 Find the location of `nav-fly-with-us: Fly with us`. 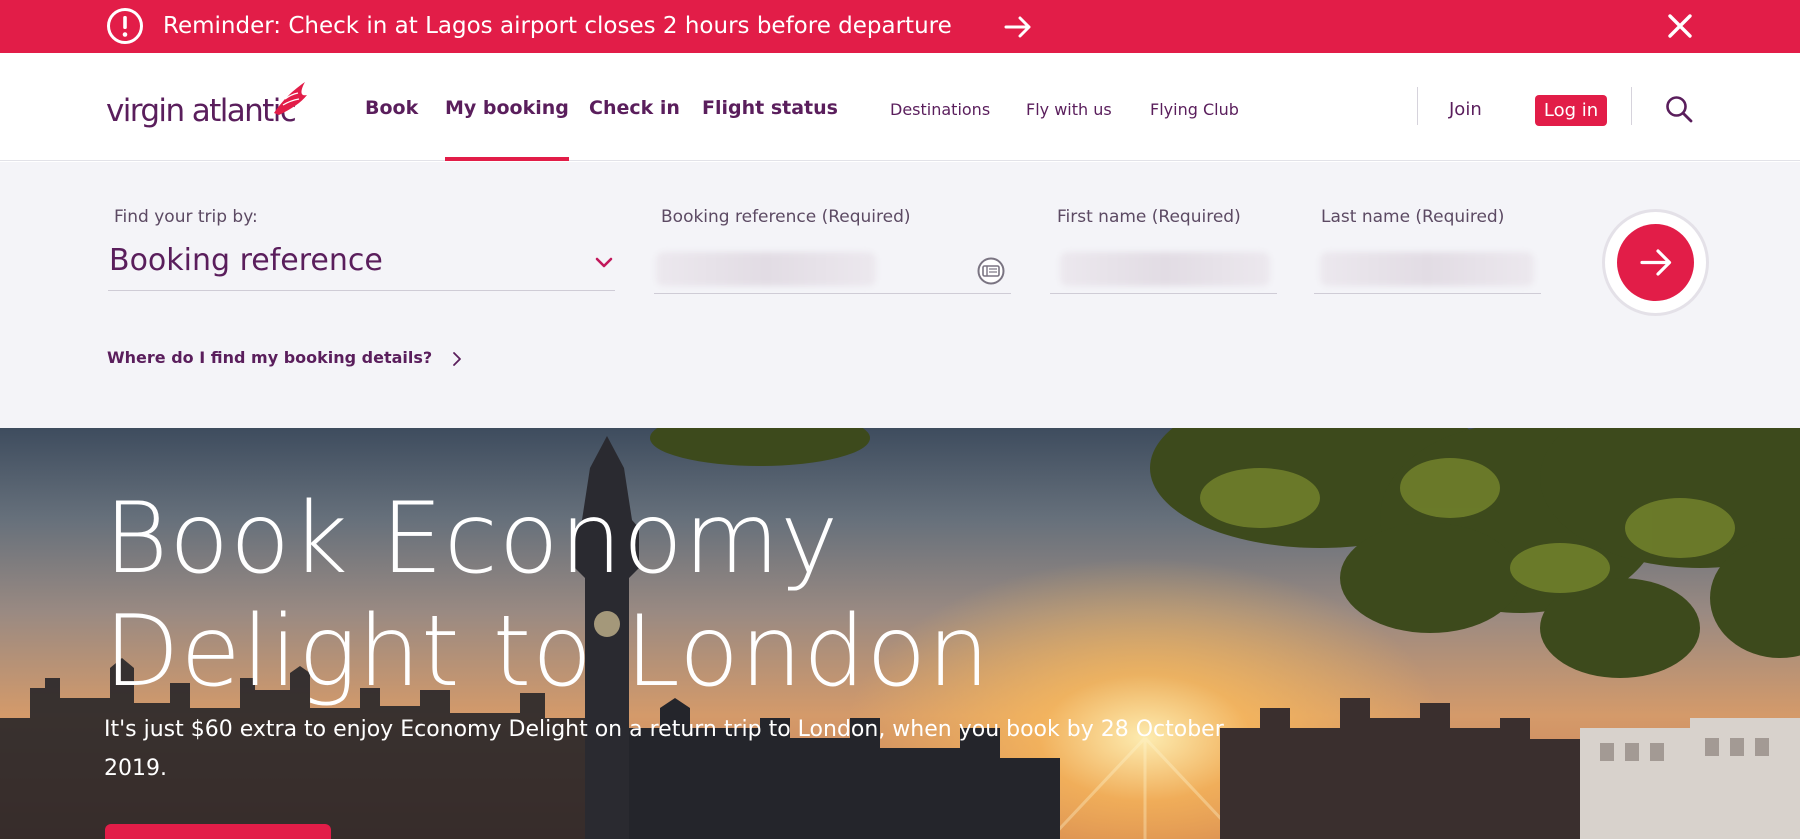

nav-fly-with-us: Fly with us is located at coordinates (1069, 109).